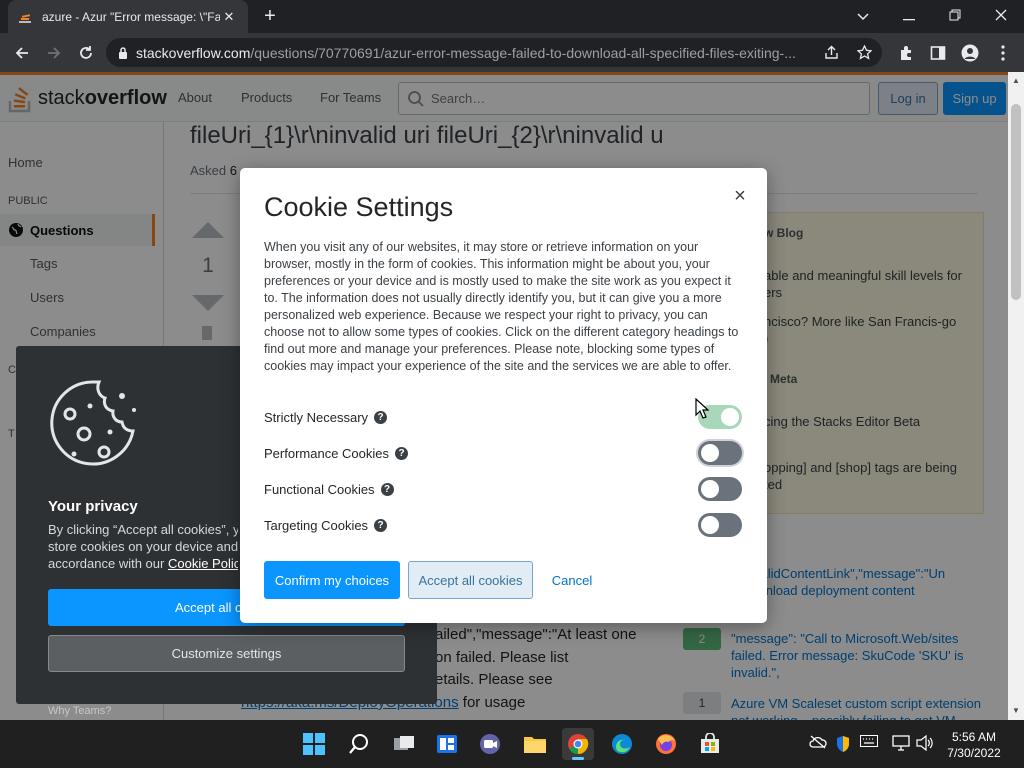 The image size is (1024, 768). What do you see at coordinates (447, 744) in the screenshot?
I see `widgets-icon` at bounding box center [447, 744].